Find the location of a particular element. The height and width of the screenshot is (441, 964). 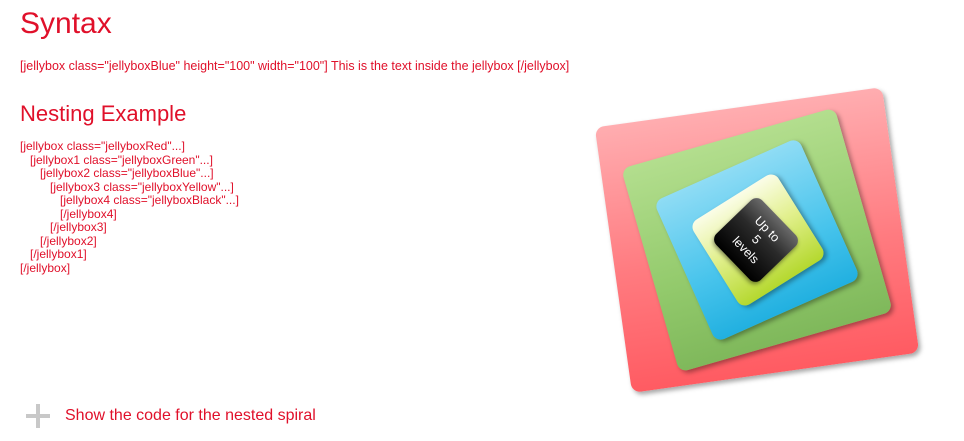

code-line: [jellybox1 class="jellyboxGreen"...] is located at coordinates (116, 159).